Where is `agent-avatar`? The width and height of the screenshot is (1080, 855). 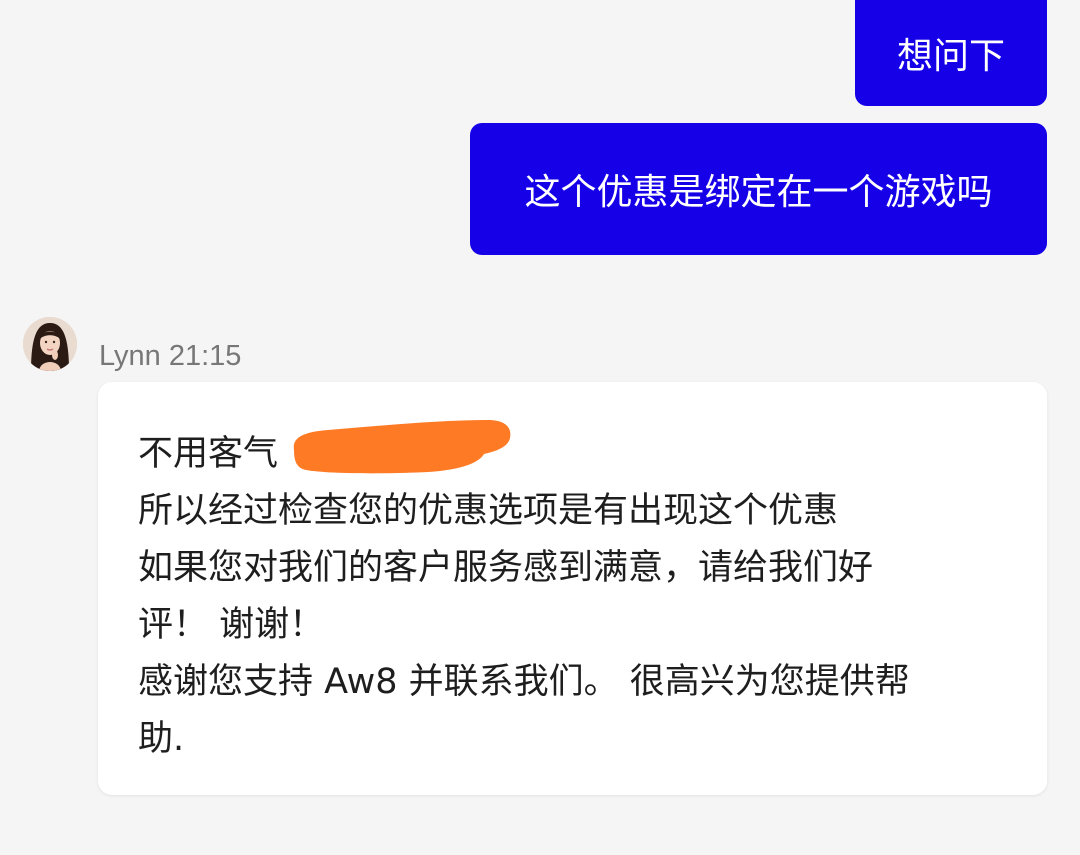
agent-avatar is located at coordinates (50, 344).